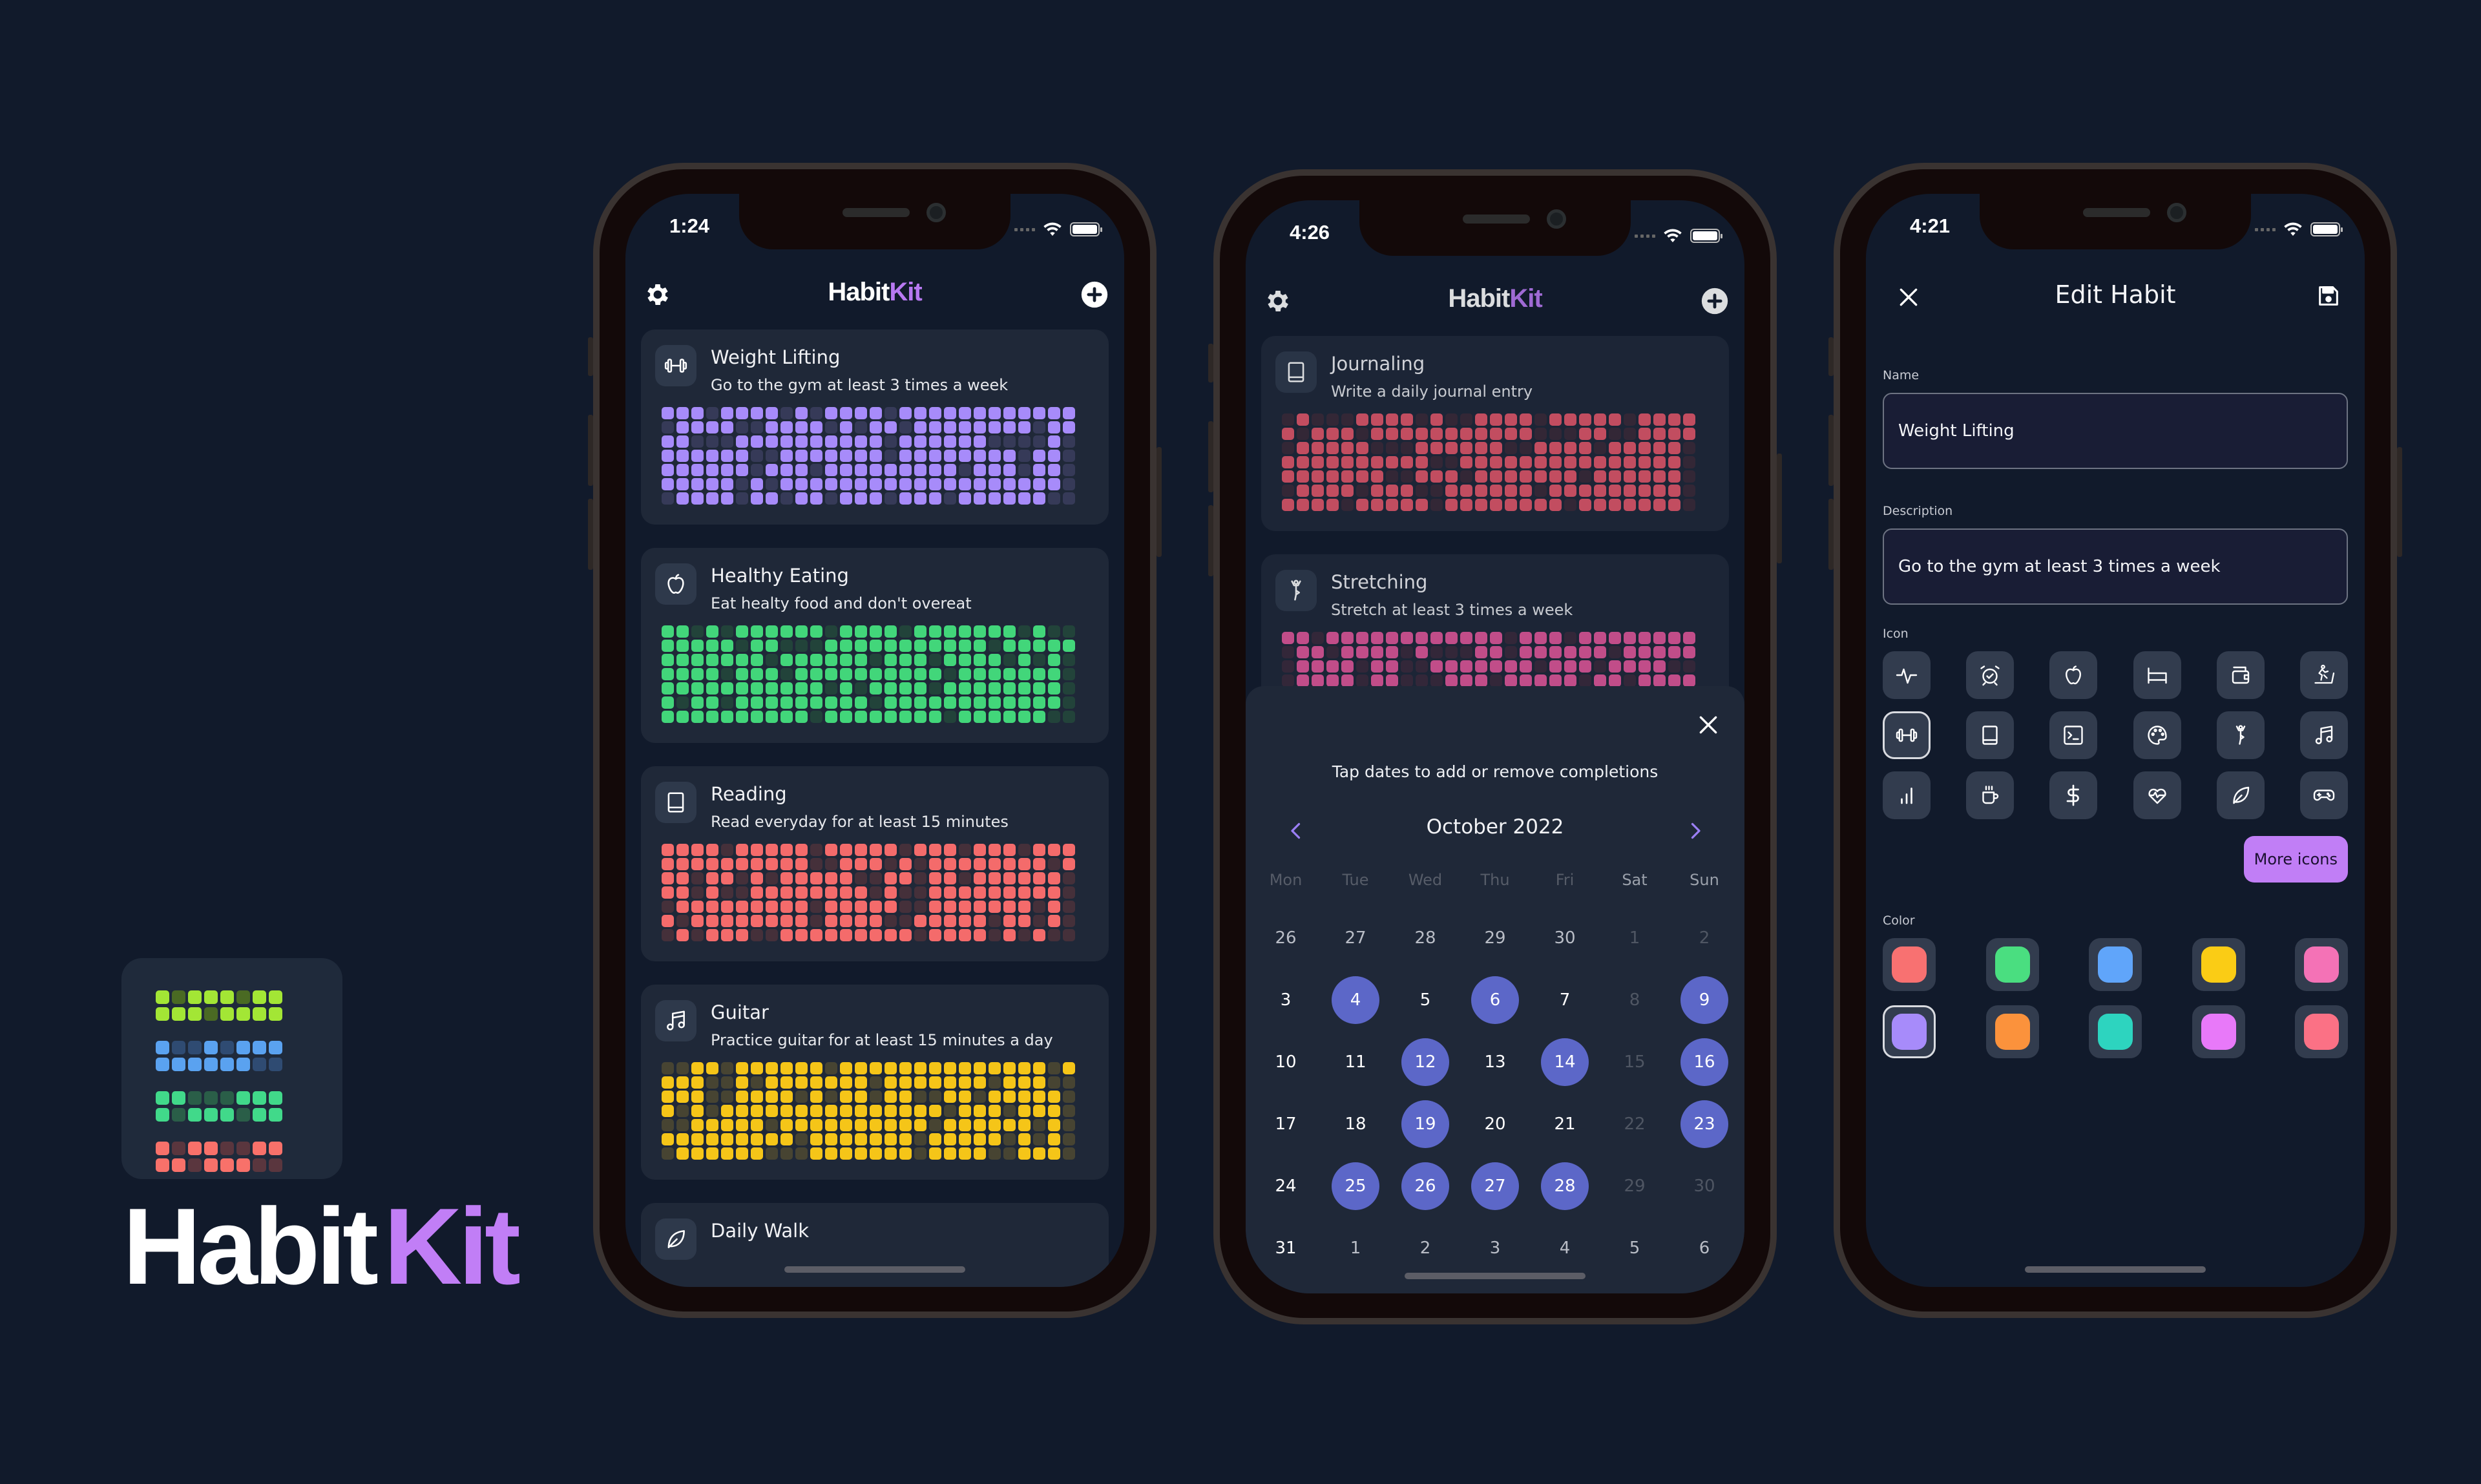 This screenshot has height=1484, width=2481. Describe the element at coordinates (1286, 1062) in the screenshot. I see `calendar-day: 10` at that location.